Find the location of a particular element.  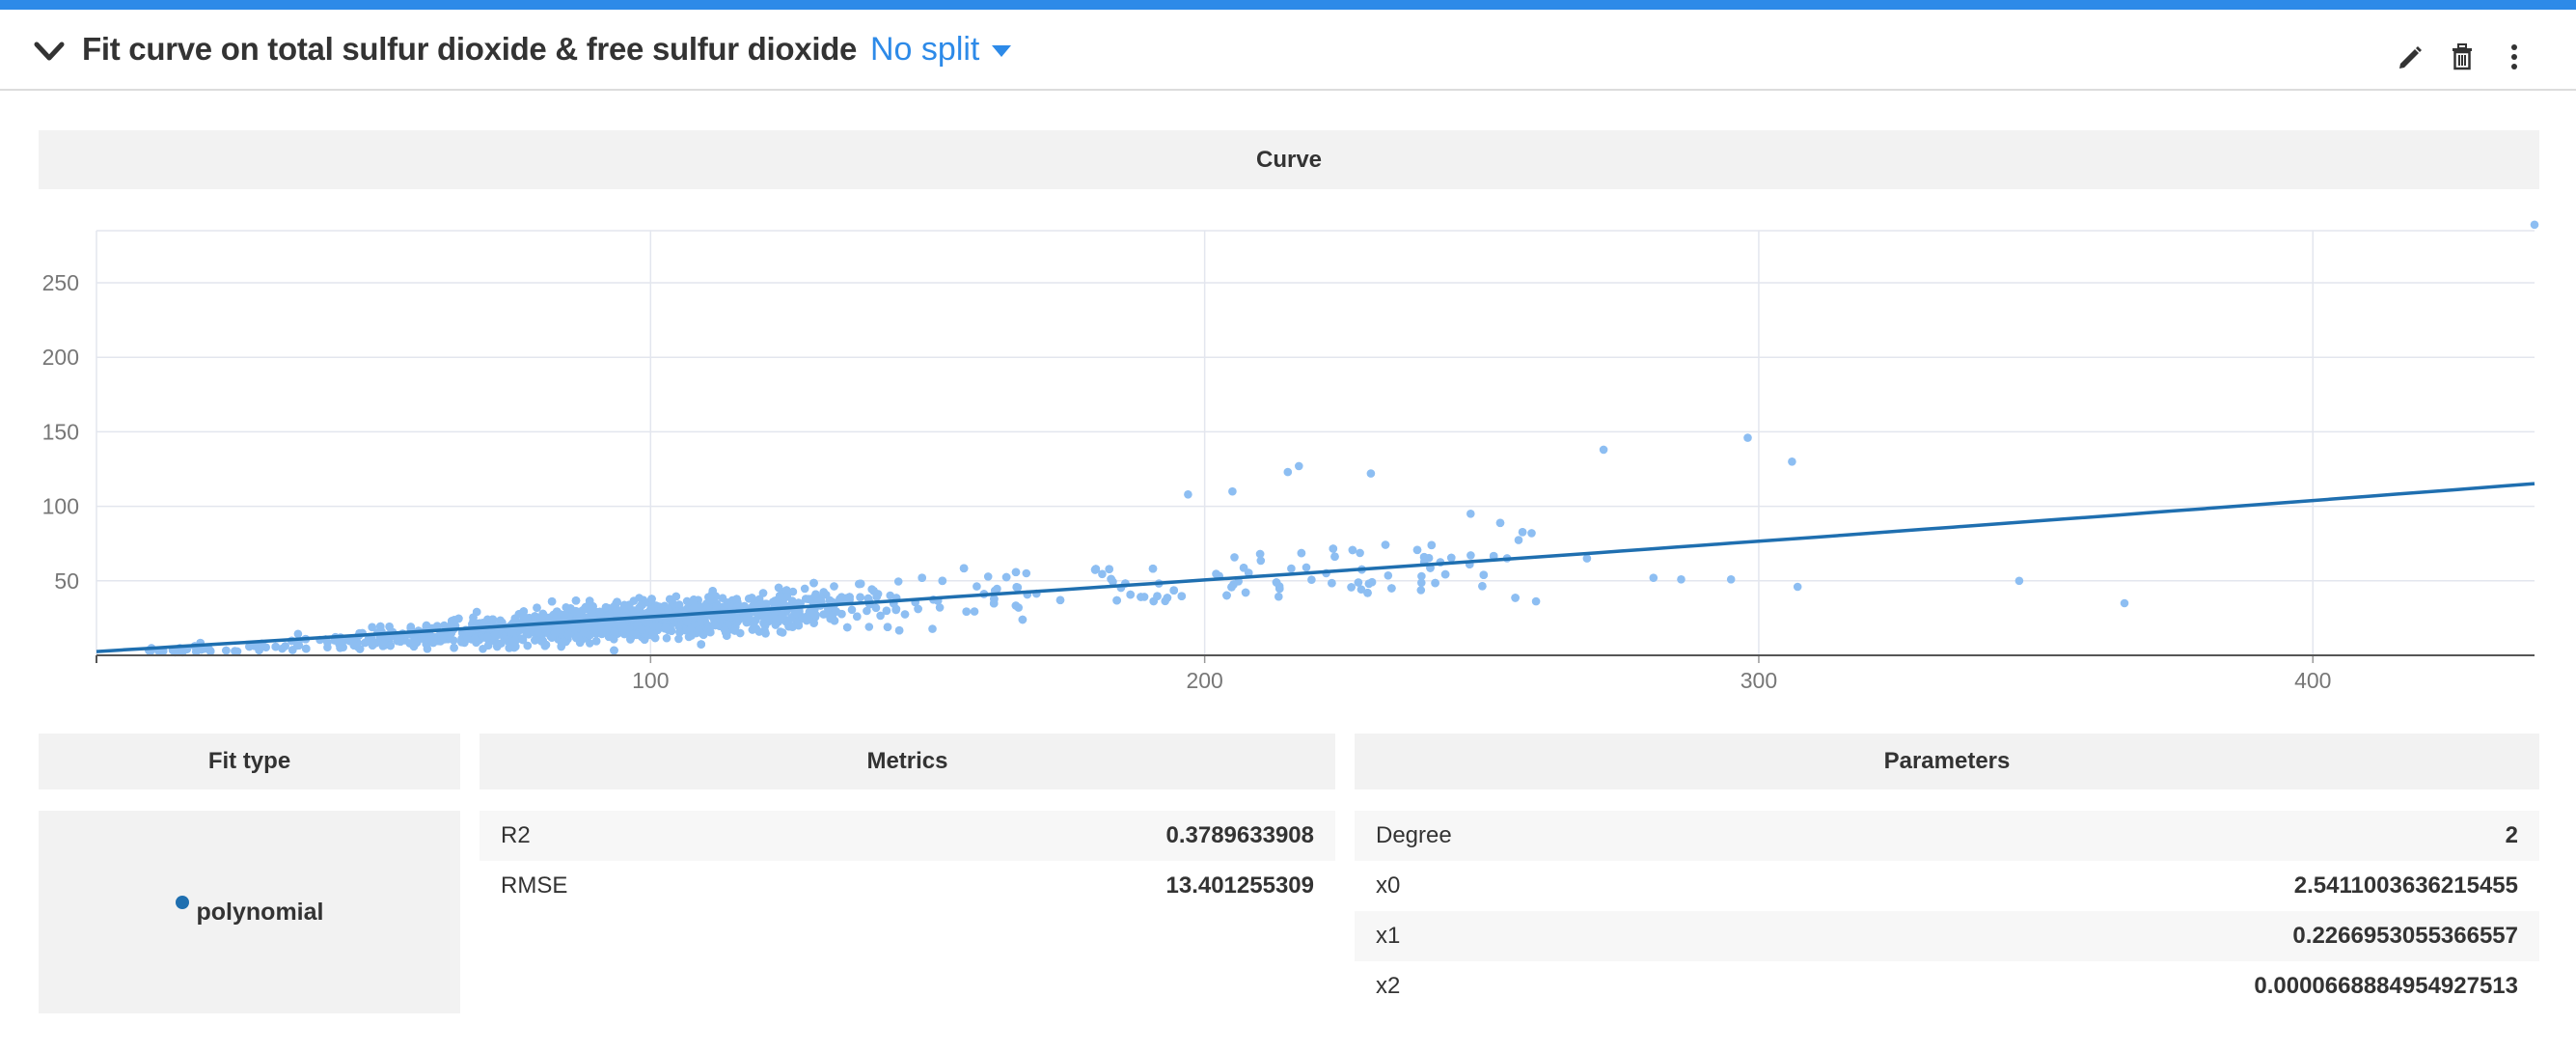

curve-section-header: Curve is located at coordinates (1289, 159).